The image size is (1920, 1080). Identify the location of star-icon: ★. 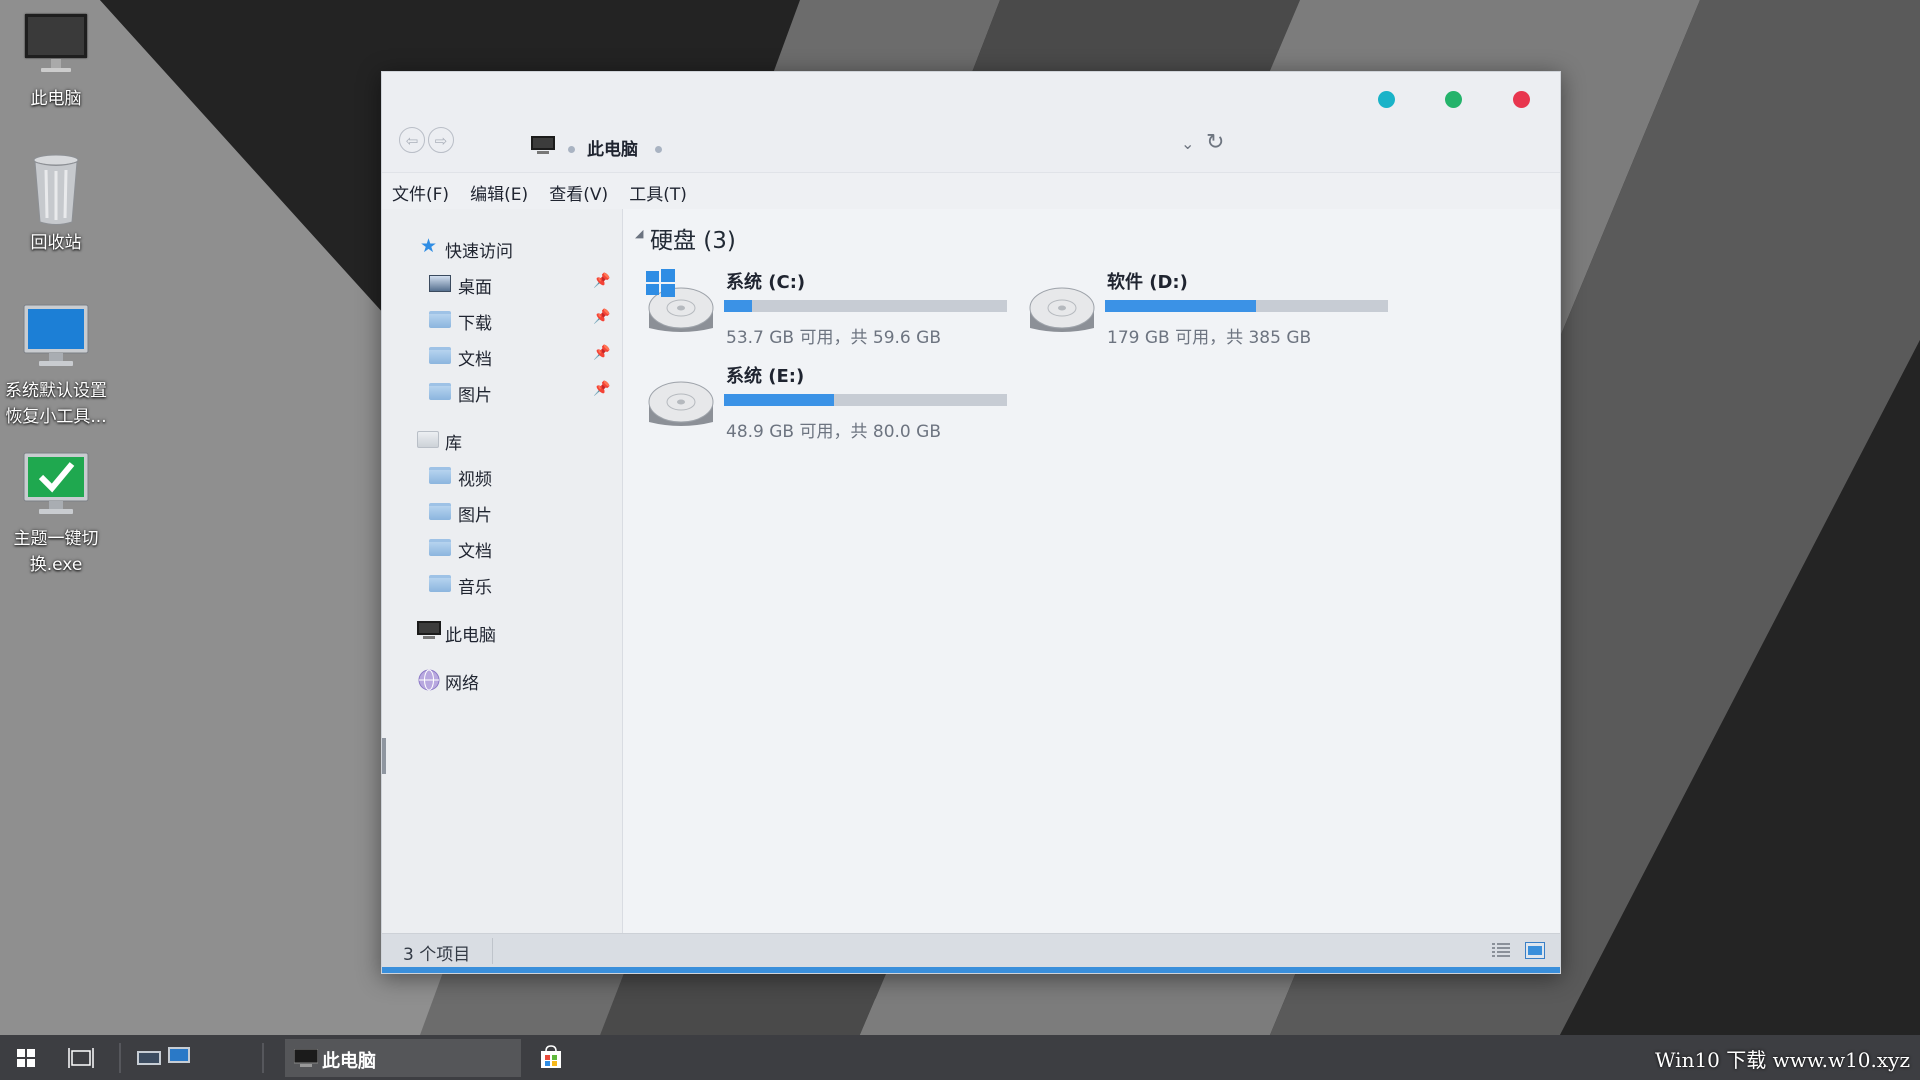
(429, 246).